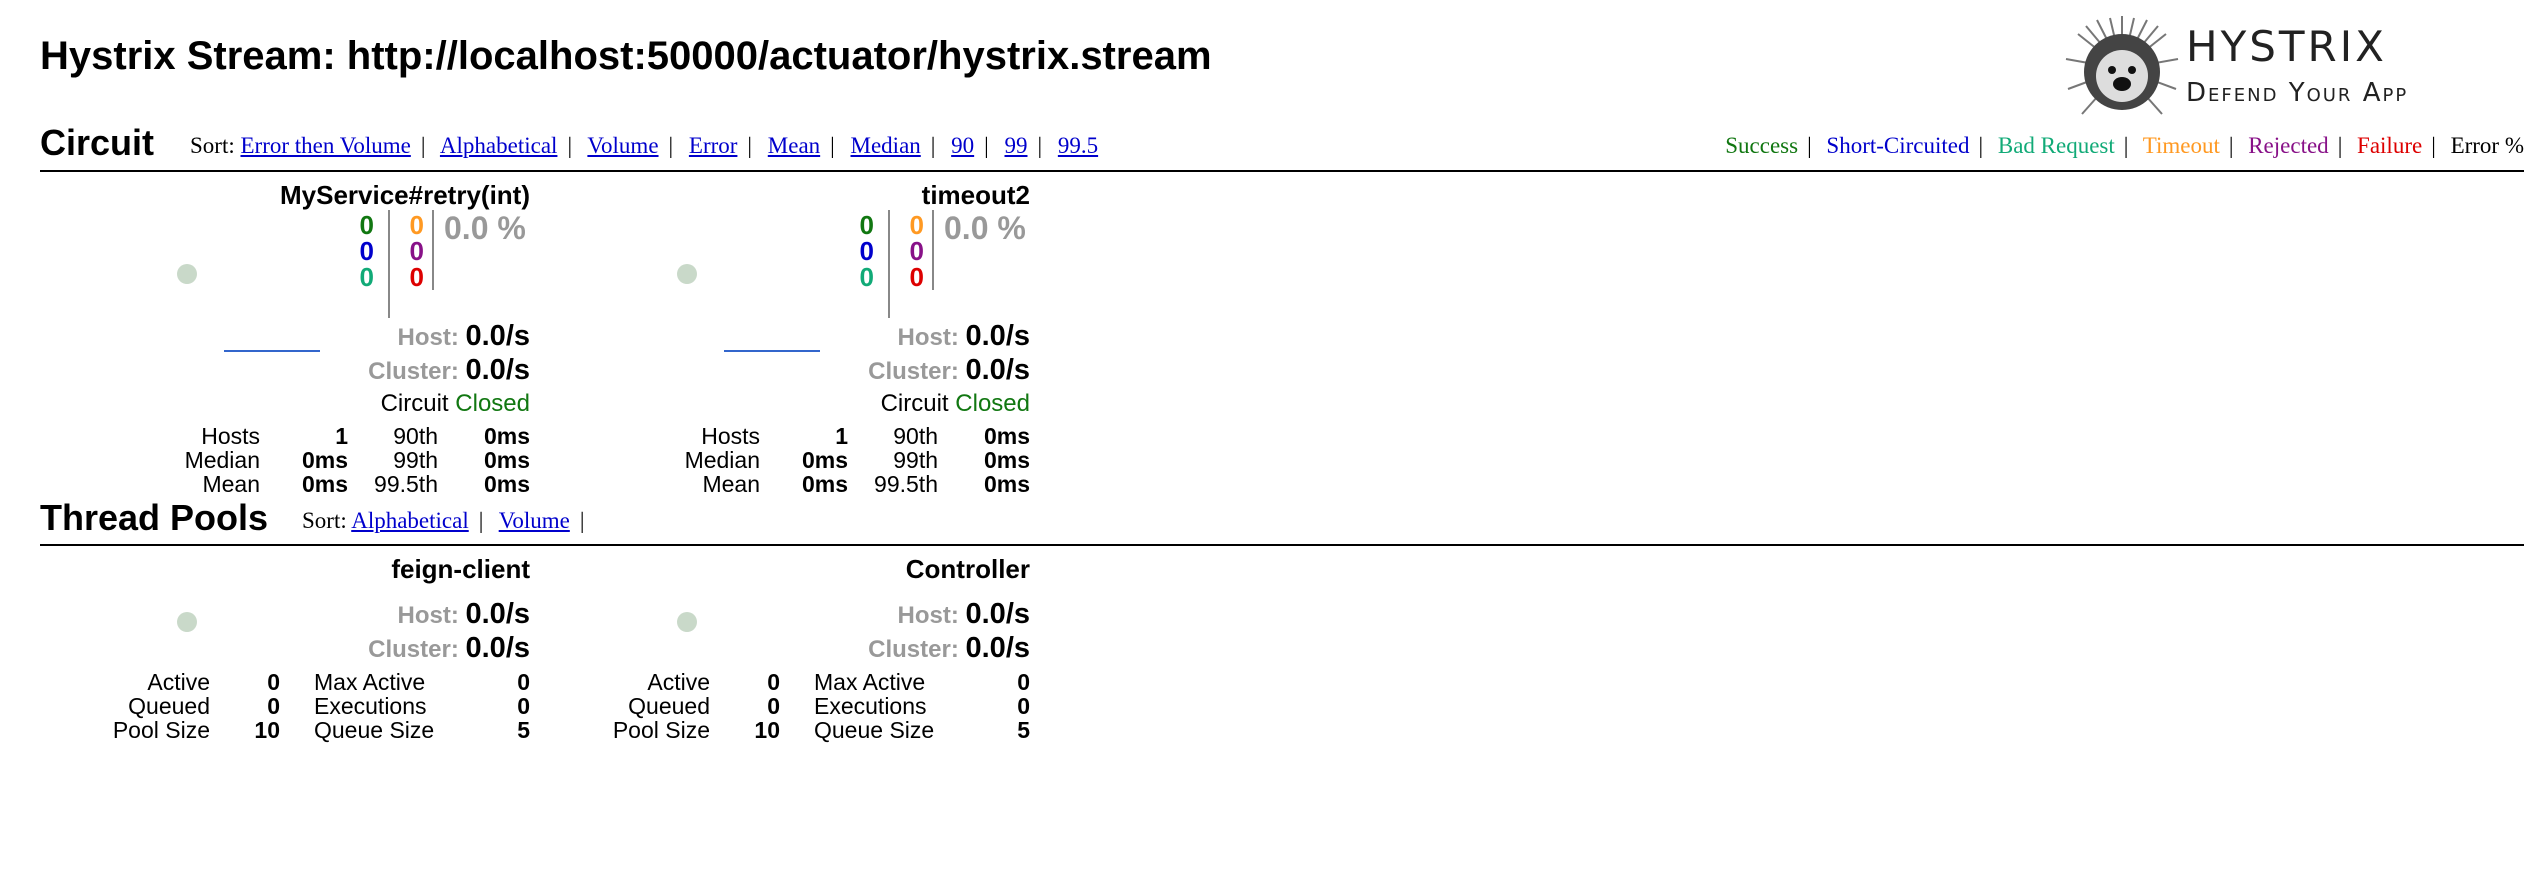  I want to click on threadpool-section-title: Thread Pools, so click(154, 517).